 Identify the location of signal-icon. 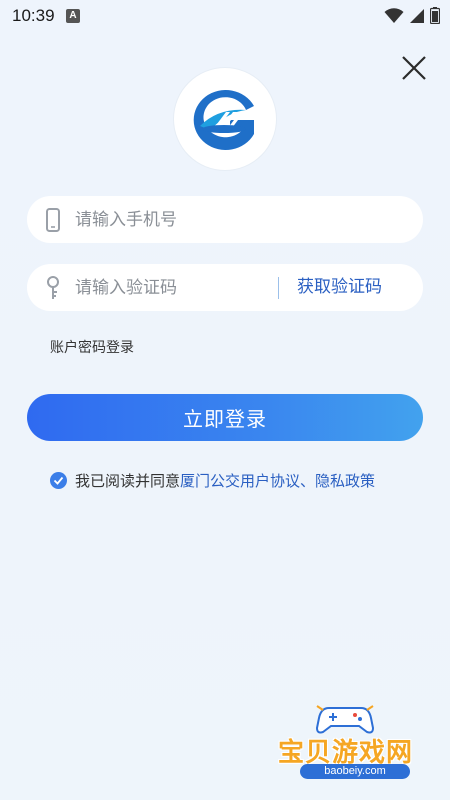
(417, 15).